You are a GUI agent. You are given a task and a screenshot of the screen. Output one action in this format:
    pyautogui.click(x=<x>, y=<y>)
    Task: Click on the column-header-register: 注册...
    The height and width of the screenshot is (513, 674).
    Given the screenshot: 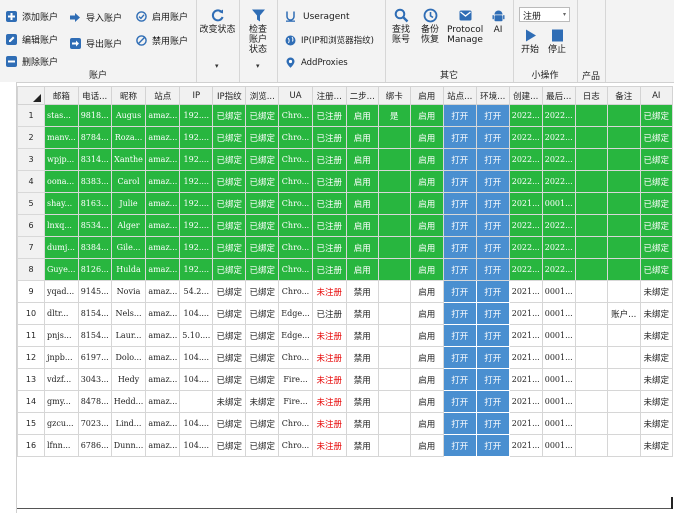 What is the action you would take?
    pyautogui.click(x=329, y=95)
    